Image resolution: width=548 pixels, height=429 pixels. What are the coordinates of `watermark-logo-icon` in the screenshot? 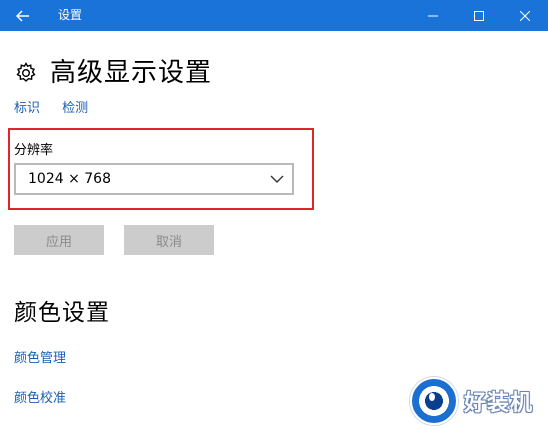 It's located at (434, 401).